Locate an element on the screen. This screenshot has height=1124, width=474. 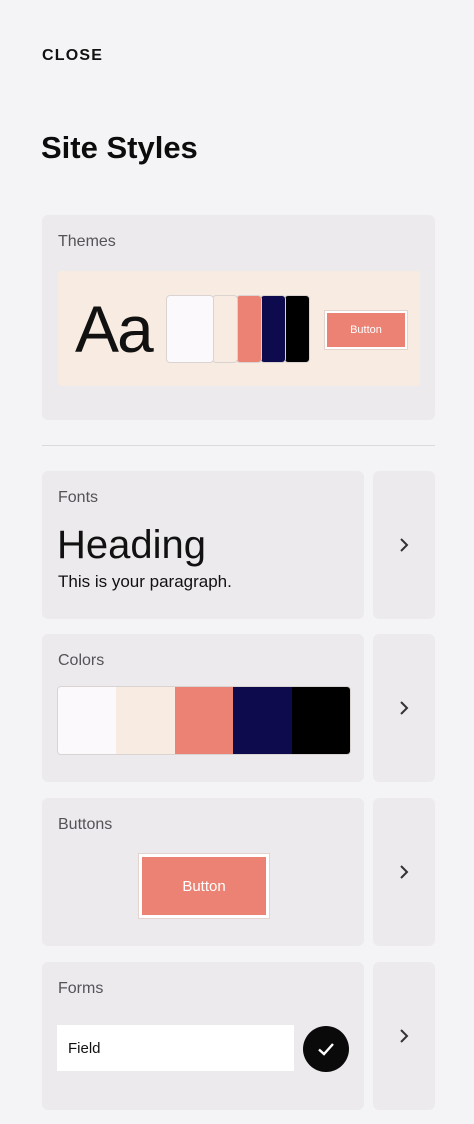
themes-label: Themes is located at coordinates (87, 241).